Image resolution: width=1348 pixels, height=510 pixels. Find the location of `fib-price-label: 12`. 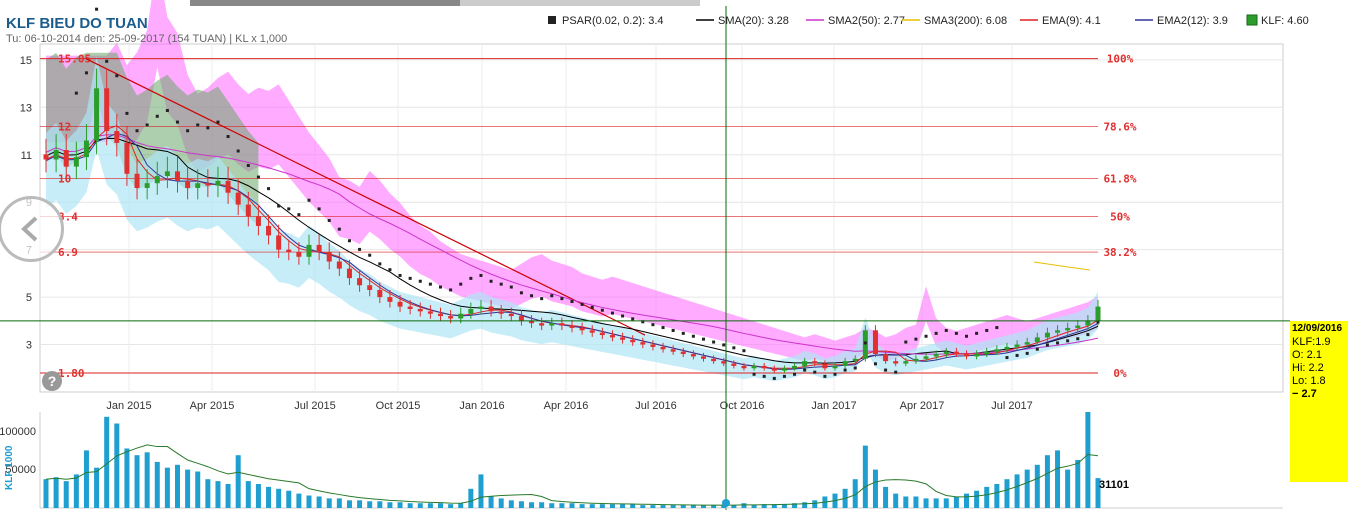

fib-price-label: 12 is located at coordinates (64, 126).